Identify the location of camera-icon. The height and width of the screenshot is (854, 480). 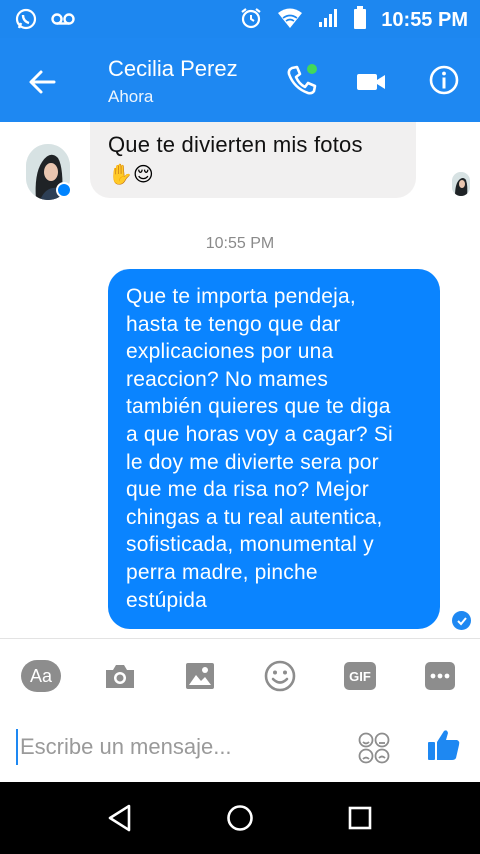
(120, 676).